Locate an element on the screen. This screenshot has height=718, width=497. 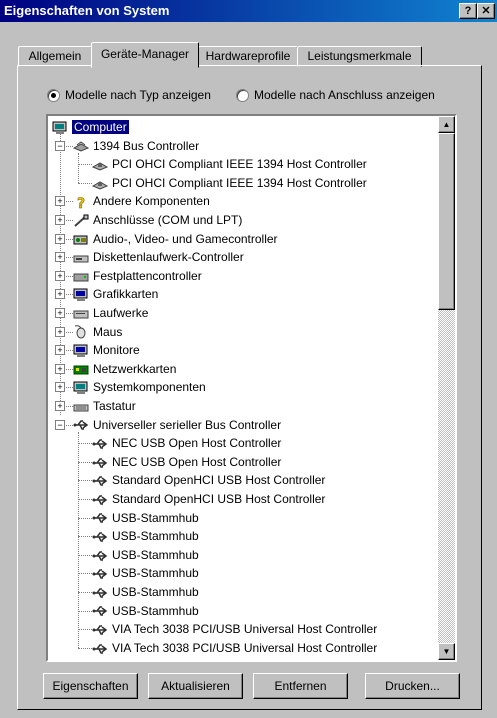
tree-category-item: Anschlüsse (COM und LPT) is located at coordinates (157, 220).